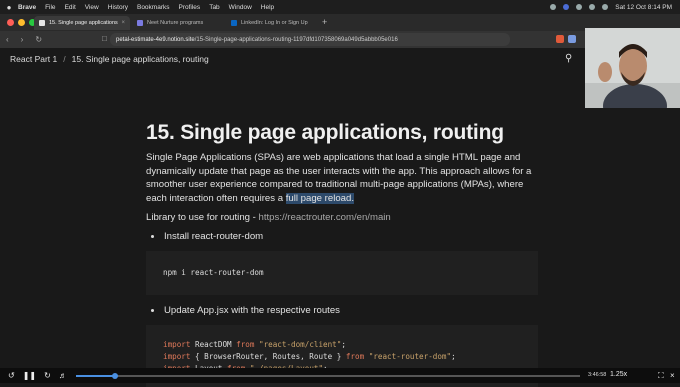 This screenshot has width=680, height=387. Describe the element at coordinates (155, 39) in the screenshot. I see `url-host: petal-estimate-4e9.notion.site` at that location.